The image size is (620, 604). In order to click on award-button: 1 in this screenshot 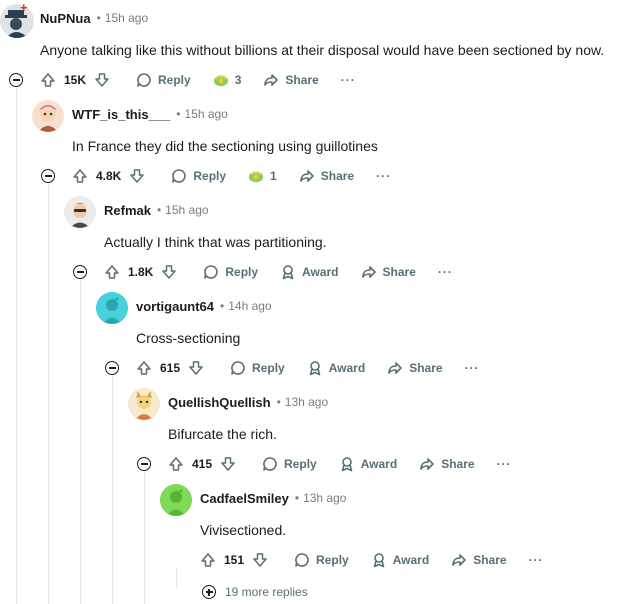, I will do `click(262, 176)`.